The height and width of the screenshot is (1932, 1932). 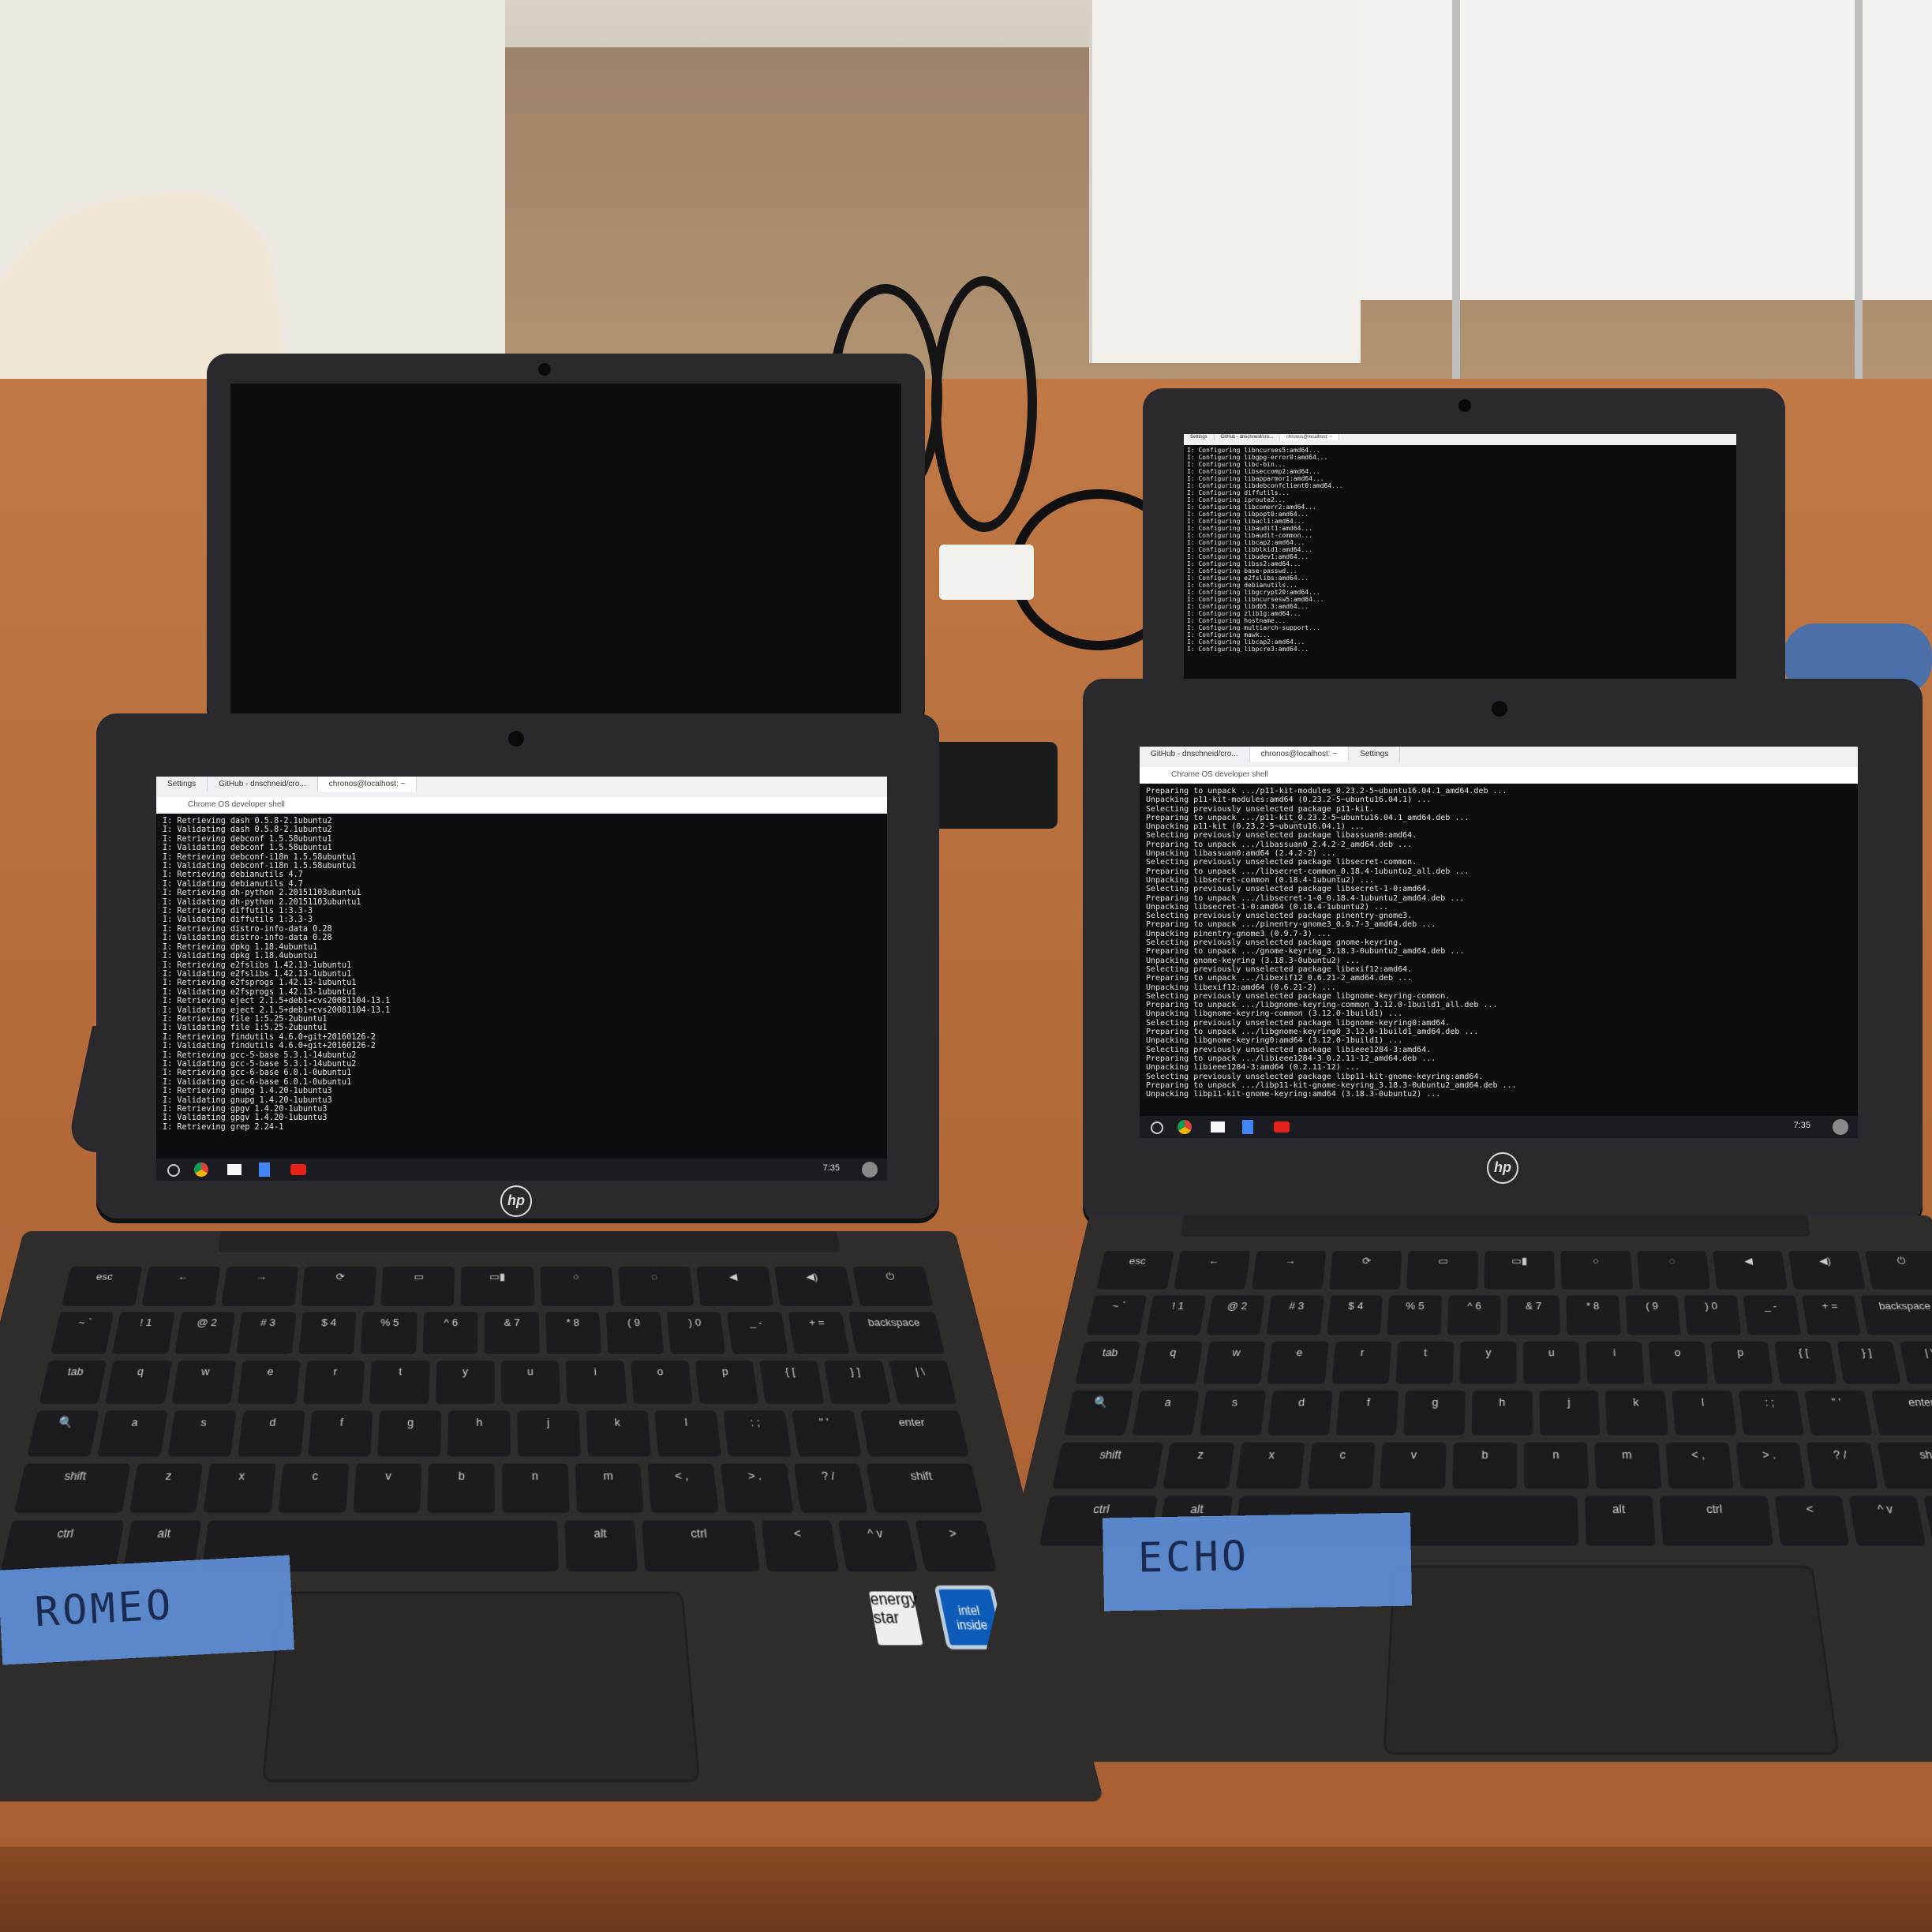 What do you see at coordinates (656, 1287) in the screenshot?
I see `key: ◌` at bounding box center [656, 1287].